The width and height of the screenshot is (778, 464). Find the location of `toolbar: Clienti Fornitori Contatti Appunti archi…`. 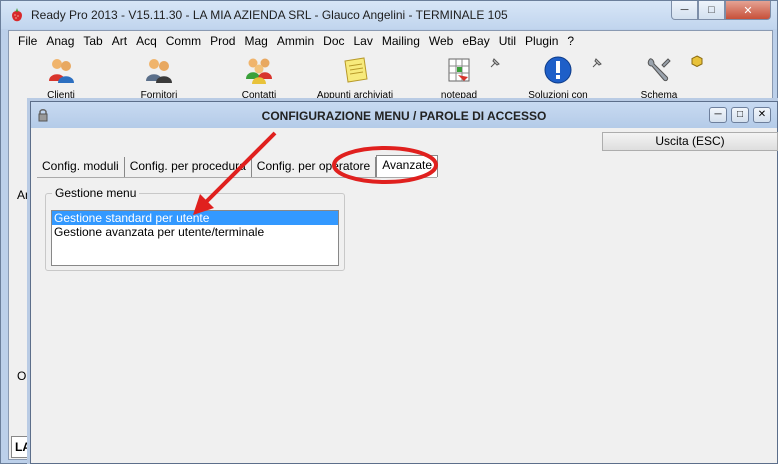

toolbar: Clienti Fornitori Contatti Appunti archi… is located at coordinates (390, 77).